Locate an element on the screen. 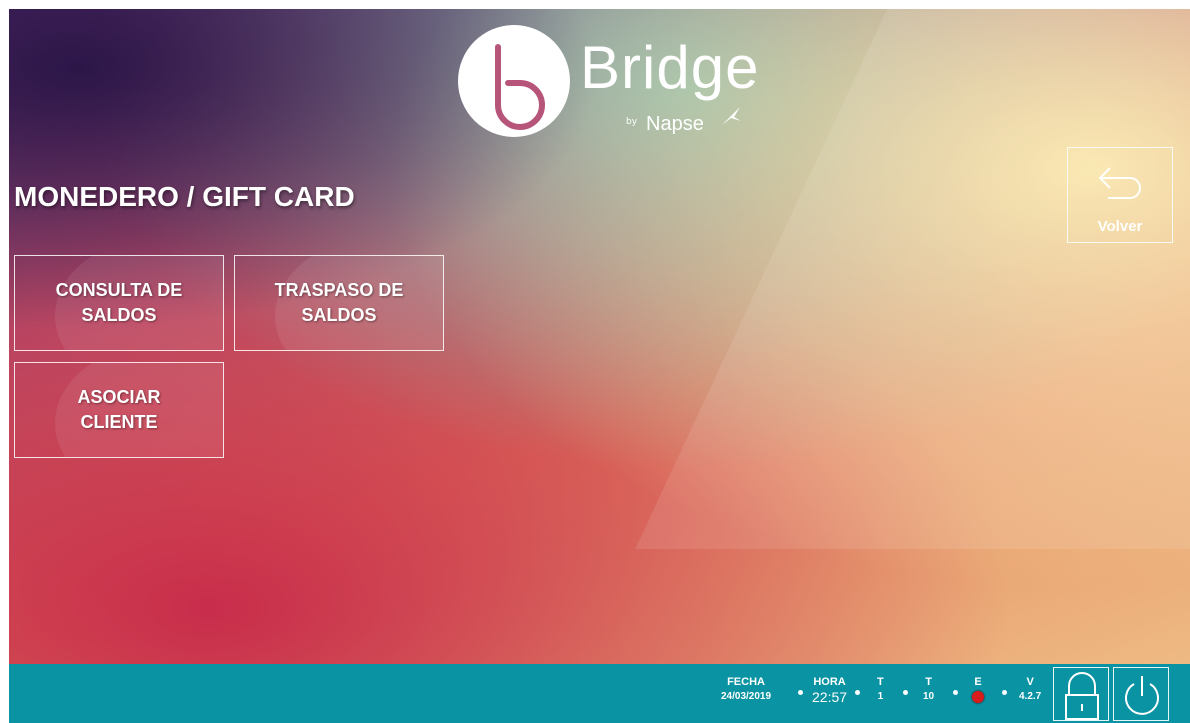 This screenshot has width=1190, height=723. lock-button is located at coordinates (1081, 694).